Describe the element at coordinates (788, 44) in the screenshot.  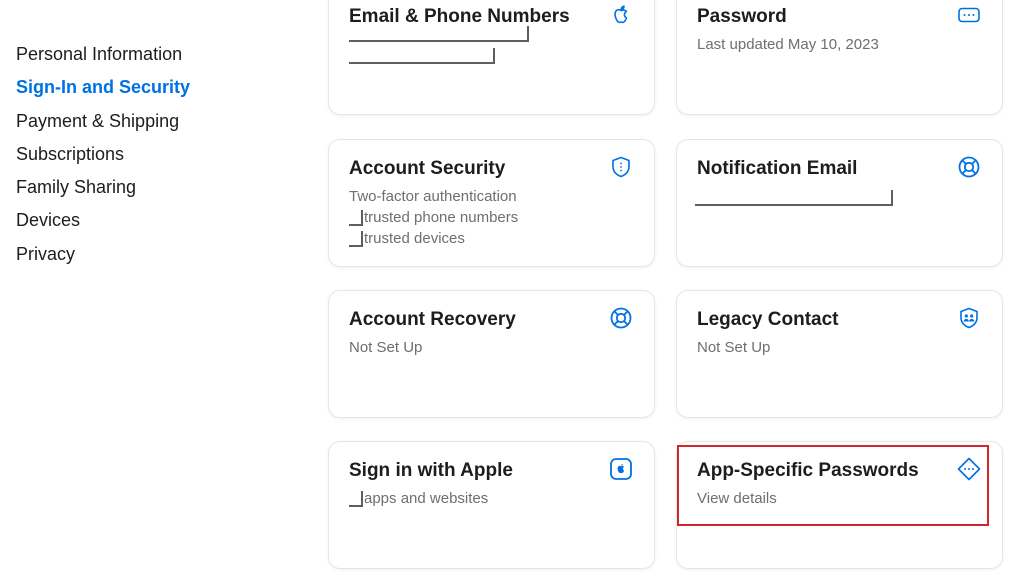
I see `card-subtitle: Last updated May 10, 2023` at that location.